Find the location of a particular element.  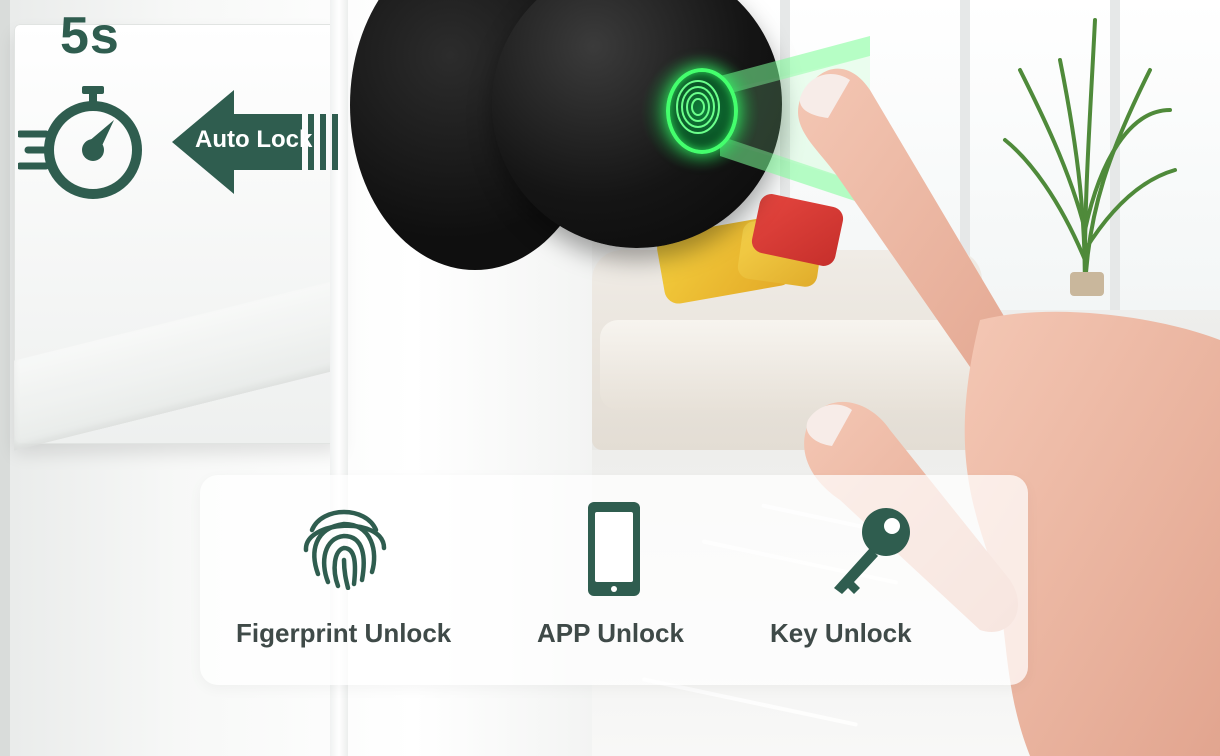

auto-lock-label: Auto Lock is located at coordinates (254, 139).